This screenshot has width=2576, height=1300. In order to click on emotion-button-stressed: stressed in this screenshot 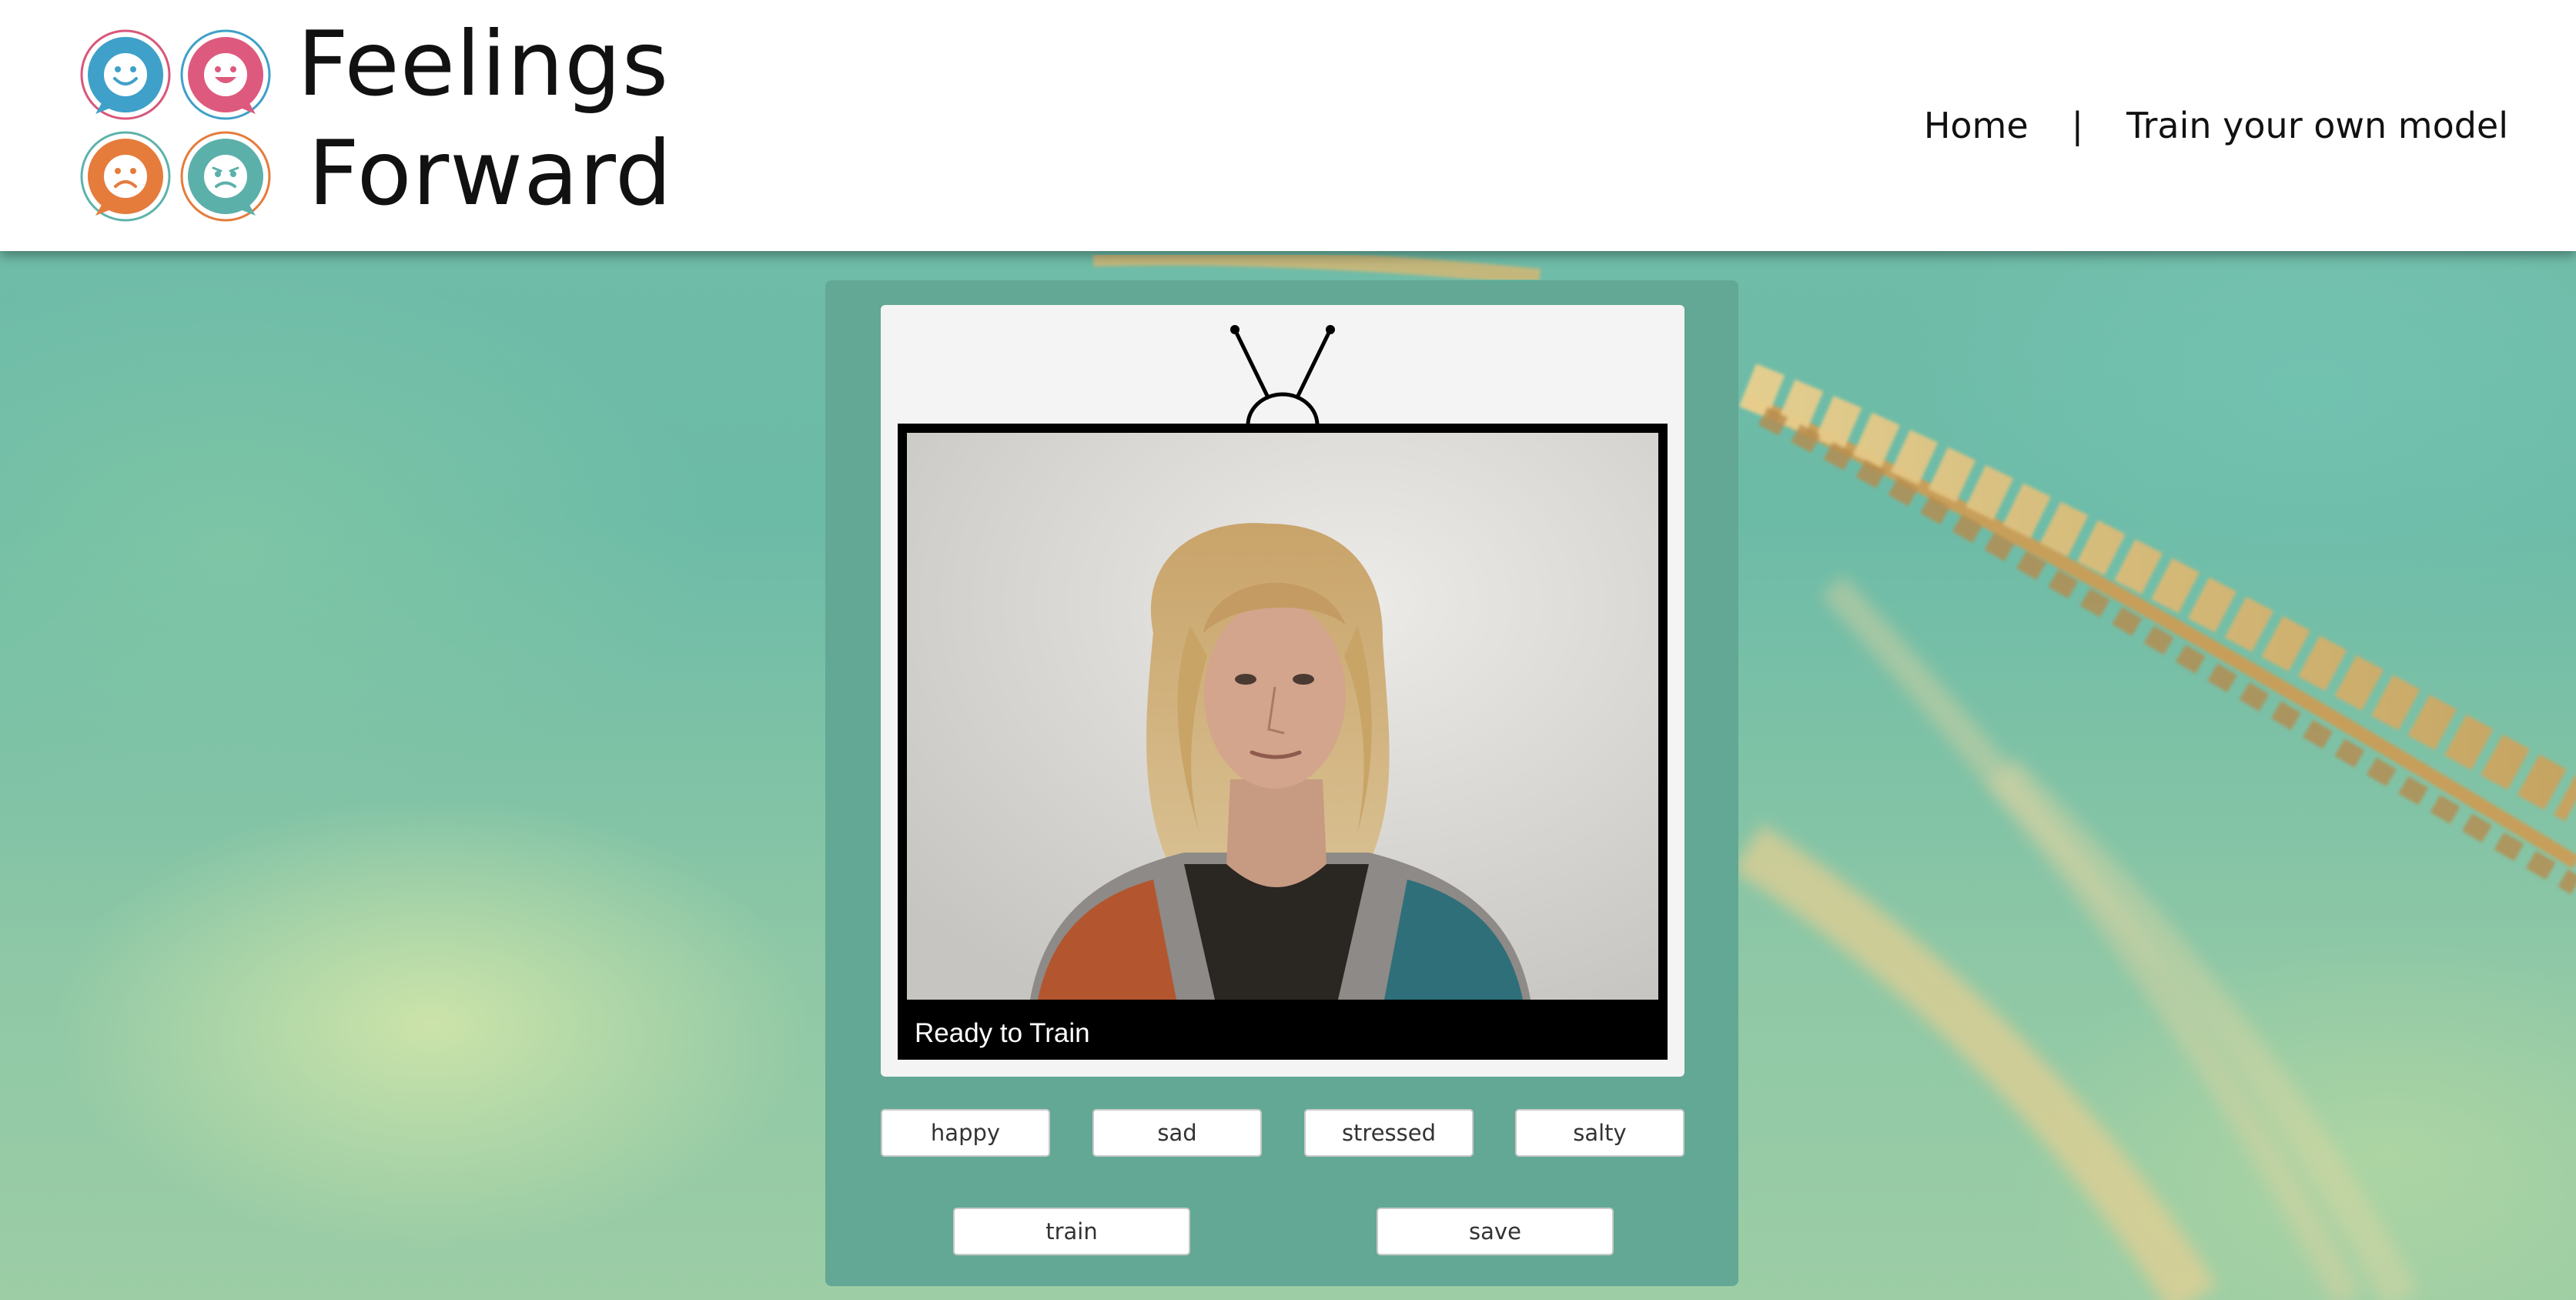, I will do `click(1389, 1133)`.